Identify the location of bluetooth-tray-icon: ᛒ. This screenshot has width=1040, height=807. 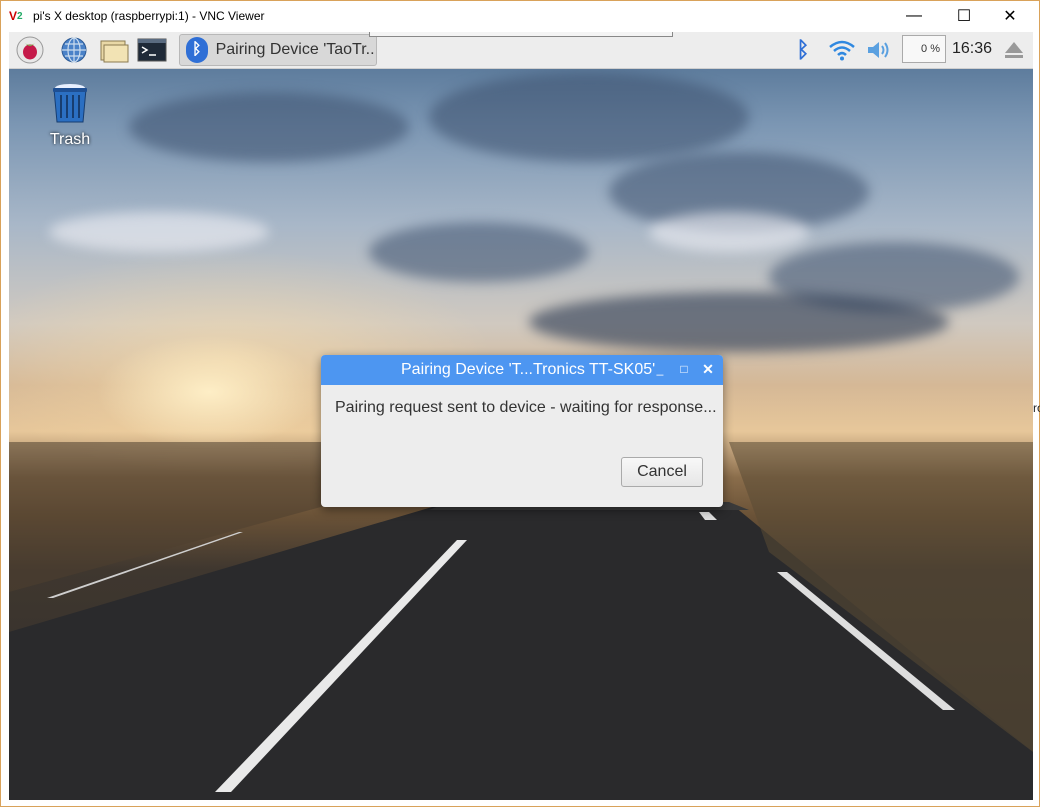
(803, 50).